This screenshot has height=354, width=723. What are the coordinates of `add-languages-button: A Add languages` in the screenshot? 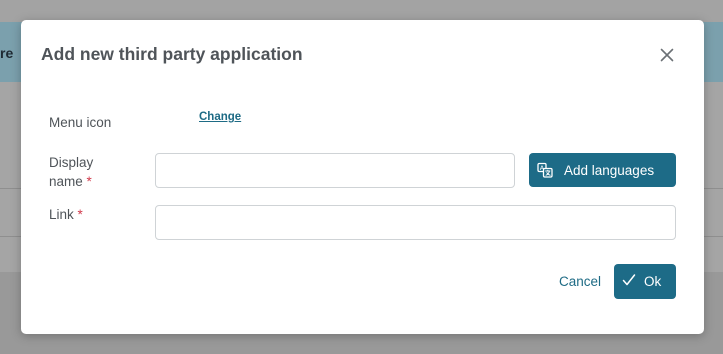 It's located at (602, 170).